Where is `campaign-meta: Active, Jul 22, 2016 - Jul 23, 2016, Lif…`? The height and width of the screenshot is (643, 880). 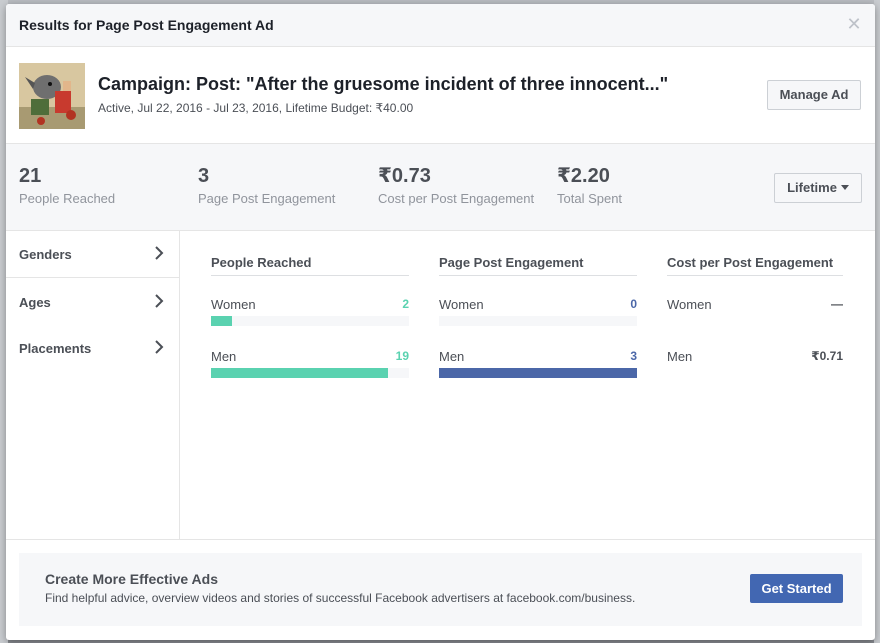 campaign-meta: Active, Jul 22, 2016 - Jul 23, 2016, Lif… is located at coordinates (256, 108).